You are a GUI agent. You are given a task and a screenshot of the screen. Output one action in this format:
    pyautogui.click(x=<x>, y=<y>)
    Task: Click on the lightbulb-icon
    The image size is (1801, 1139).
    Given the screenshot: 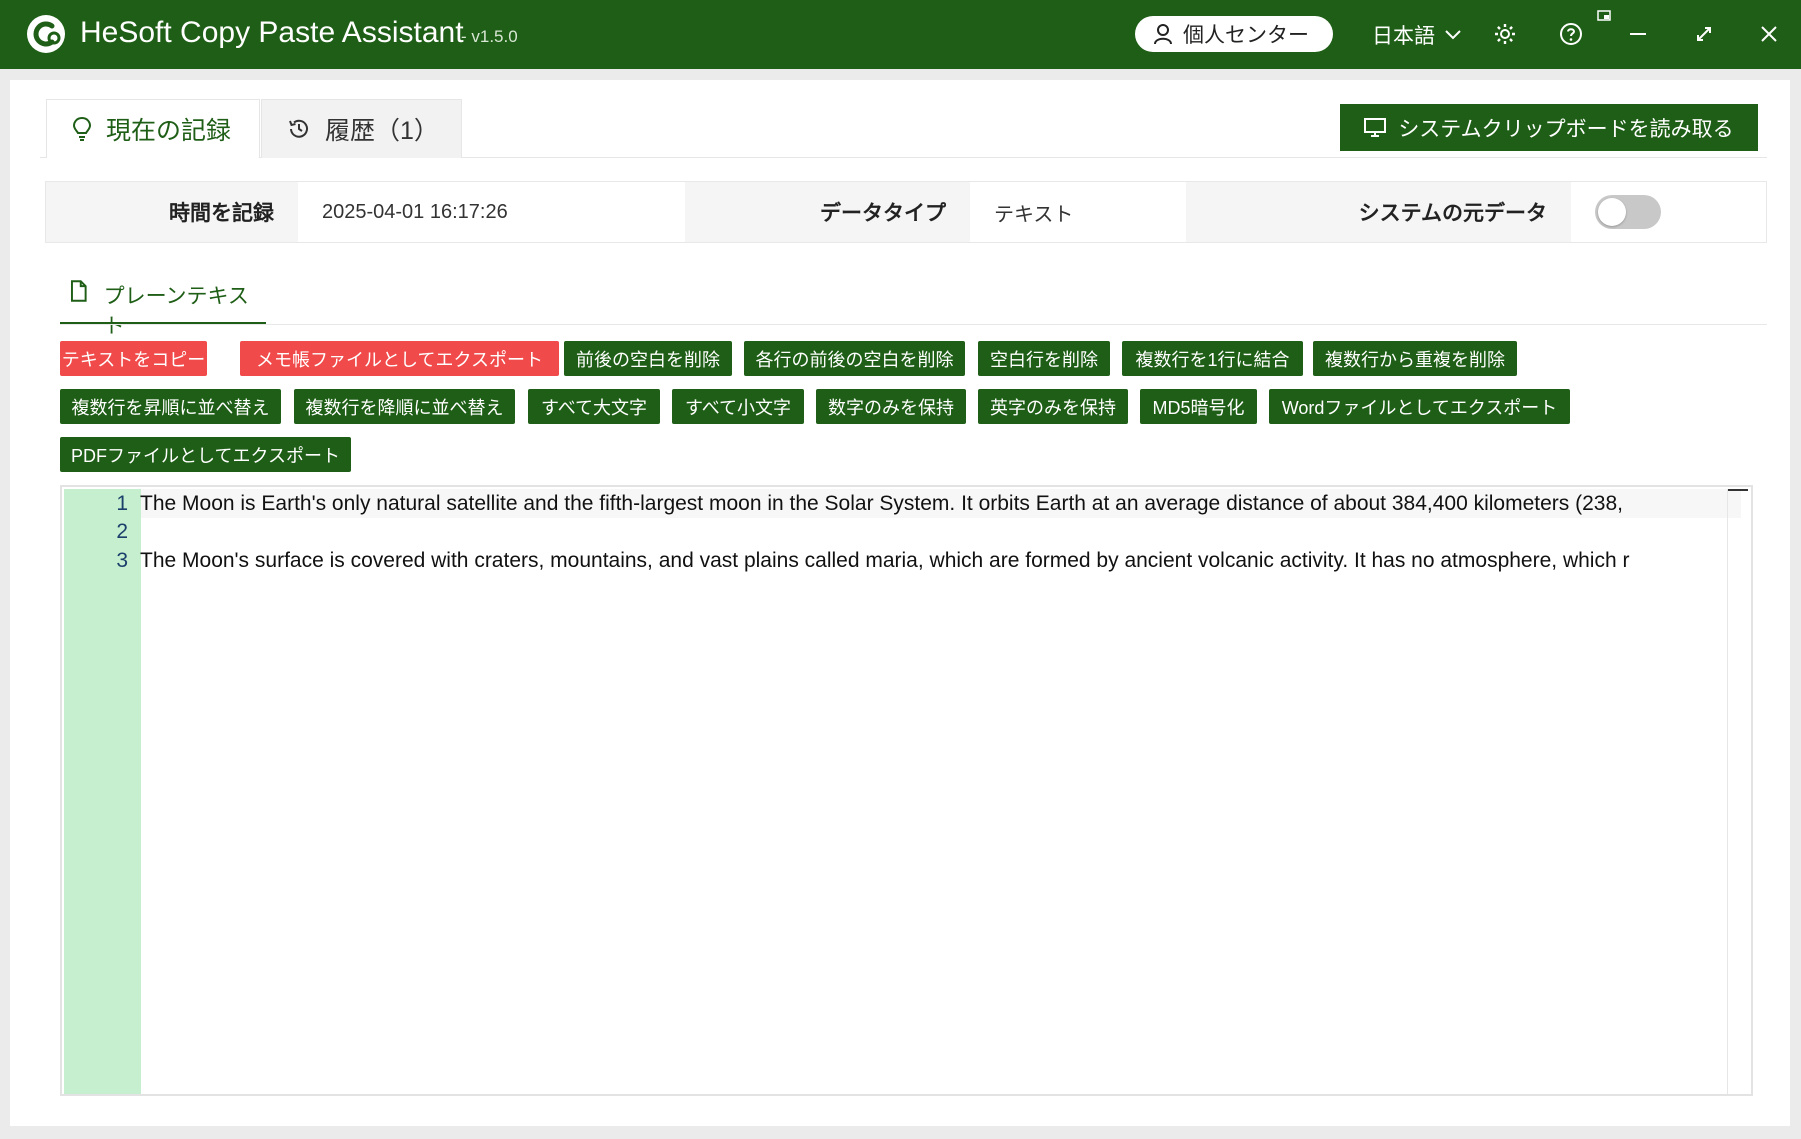 What is the action you would take?
    pyautogui.click(x=82, y=128)
    